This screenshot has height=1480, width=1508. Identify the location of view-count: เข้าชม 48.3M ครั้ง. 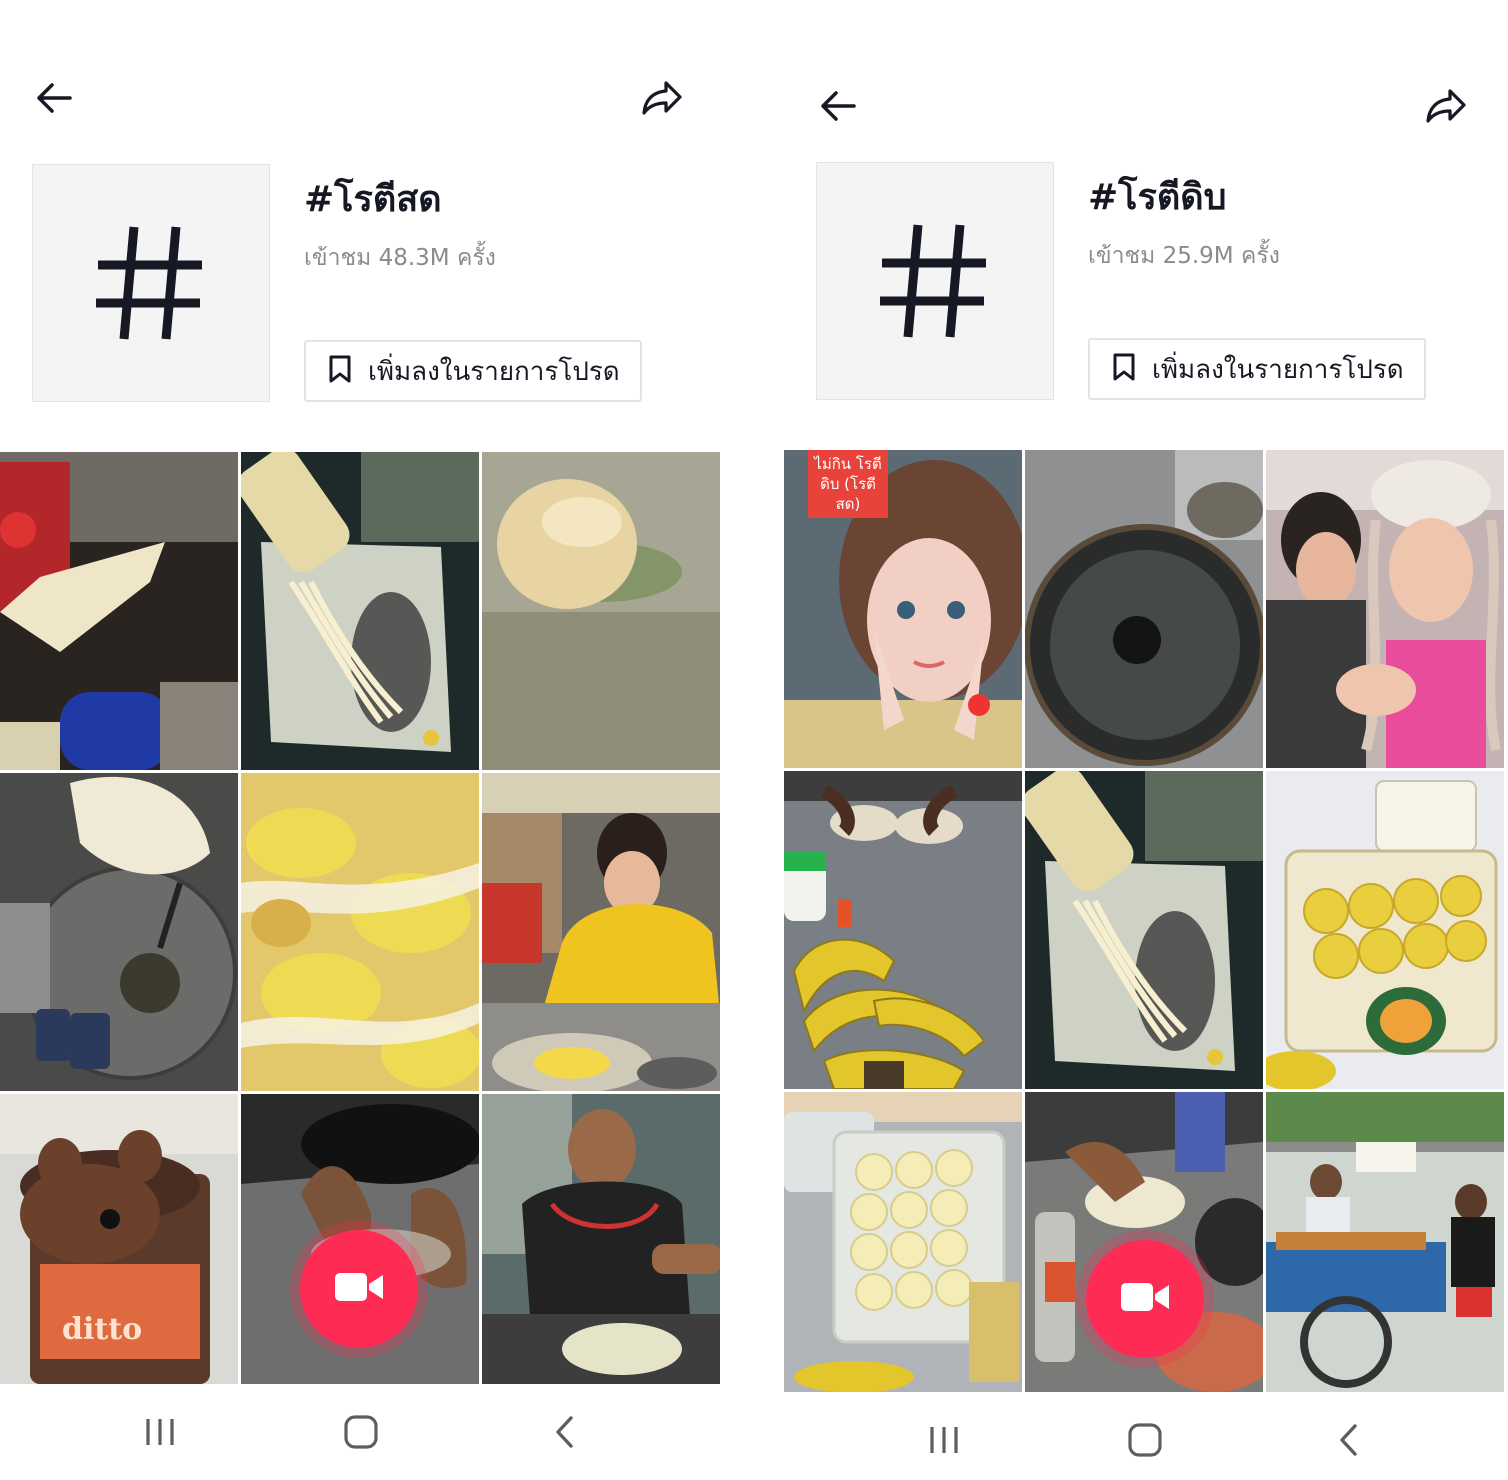
(400, 258).